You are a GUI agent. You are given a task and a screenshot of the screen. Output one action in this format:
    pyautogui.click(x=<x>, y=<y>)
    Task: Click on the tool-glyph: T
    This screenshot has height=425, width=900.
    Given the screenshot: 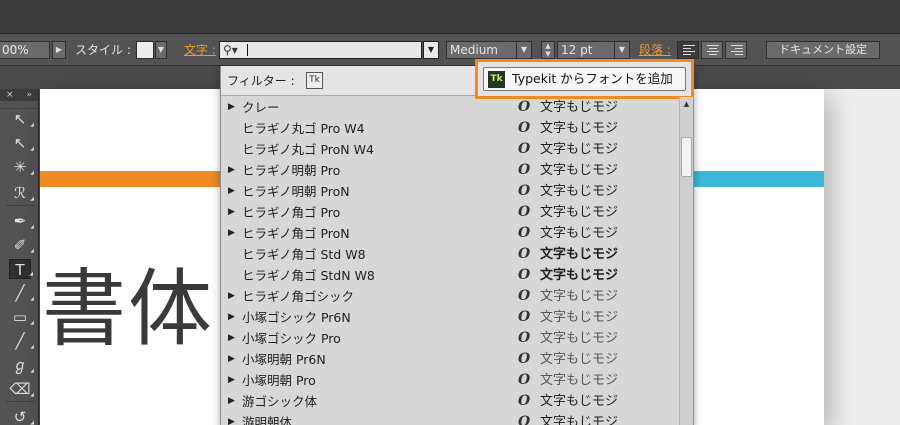 What is the action you would take?
    pyautogui.click(x=20, y=270)
    